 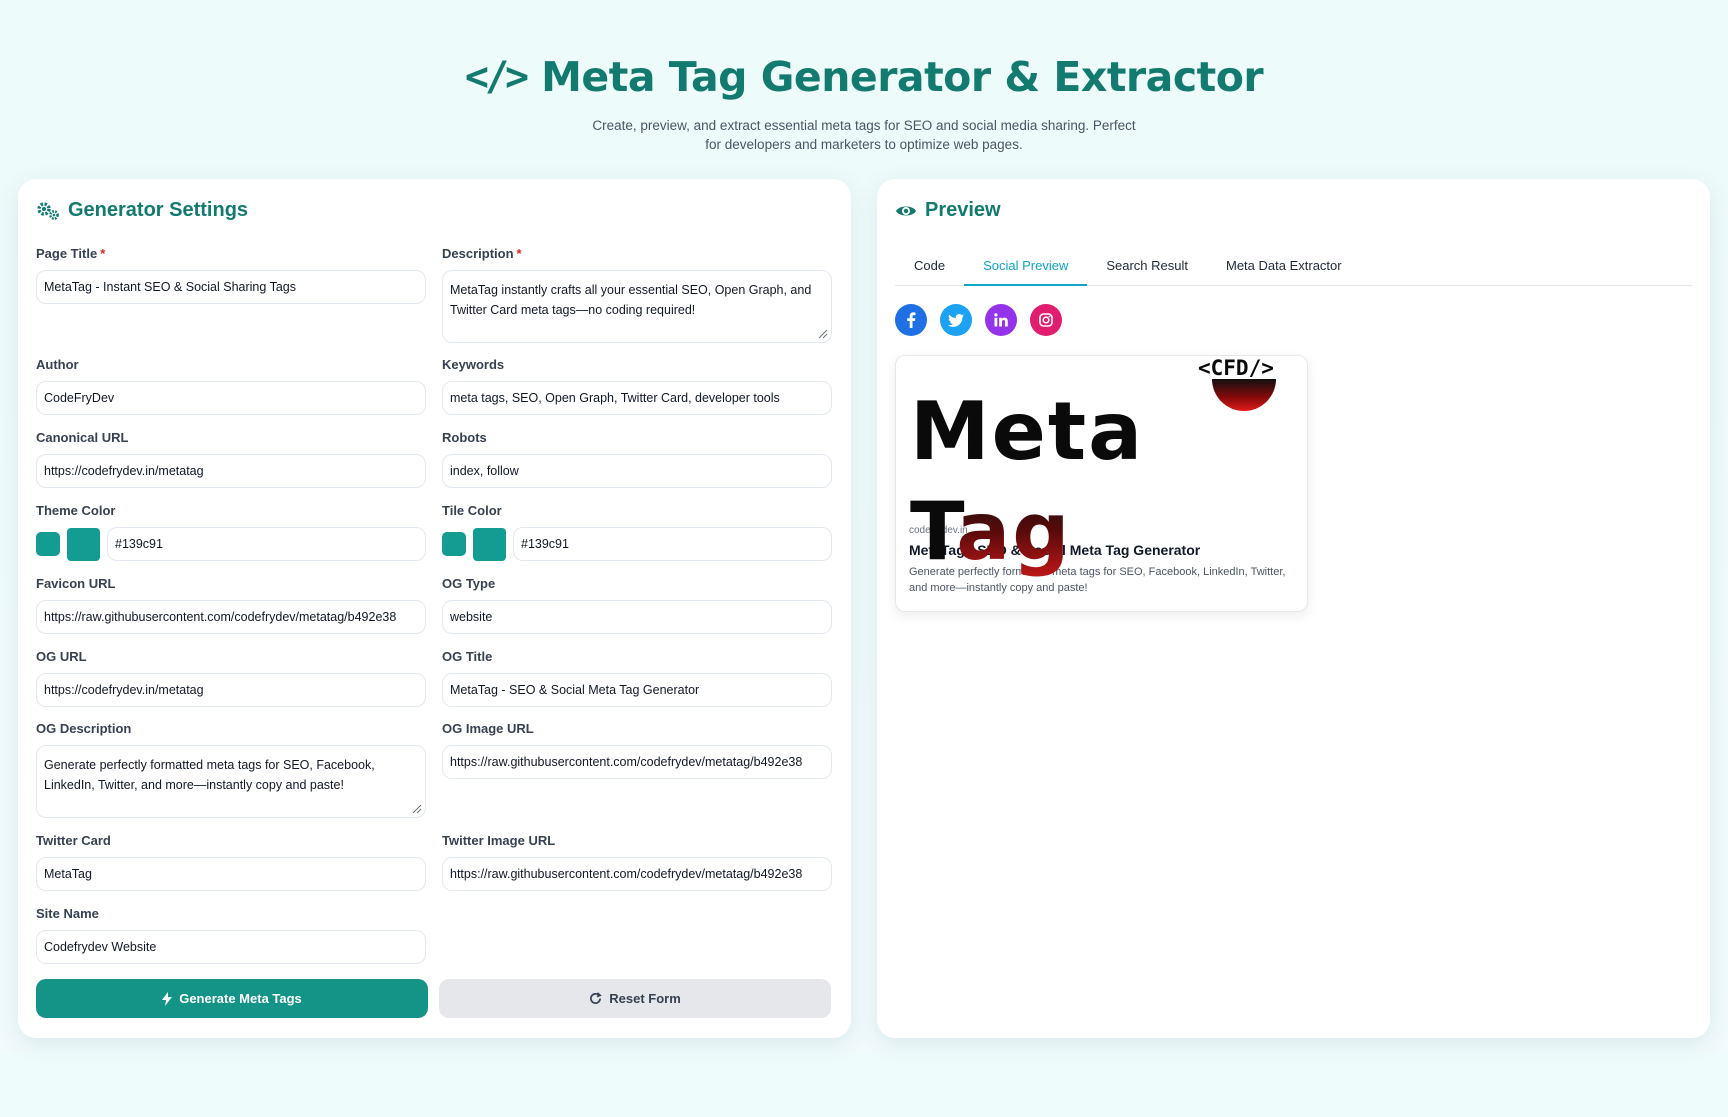 I want to click on og-type-label: OG Type, so click(x=469, y=583).